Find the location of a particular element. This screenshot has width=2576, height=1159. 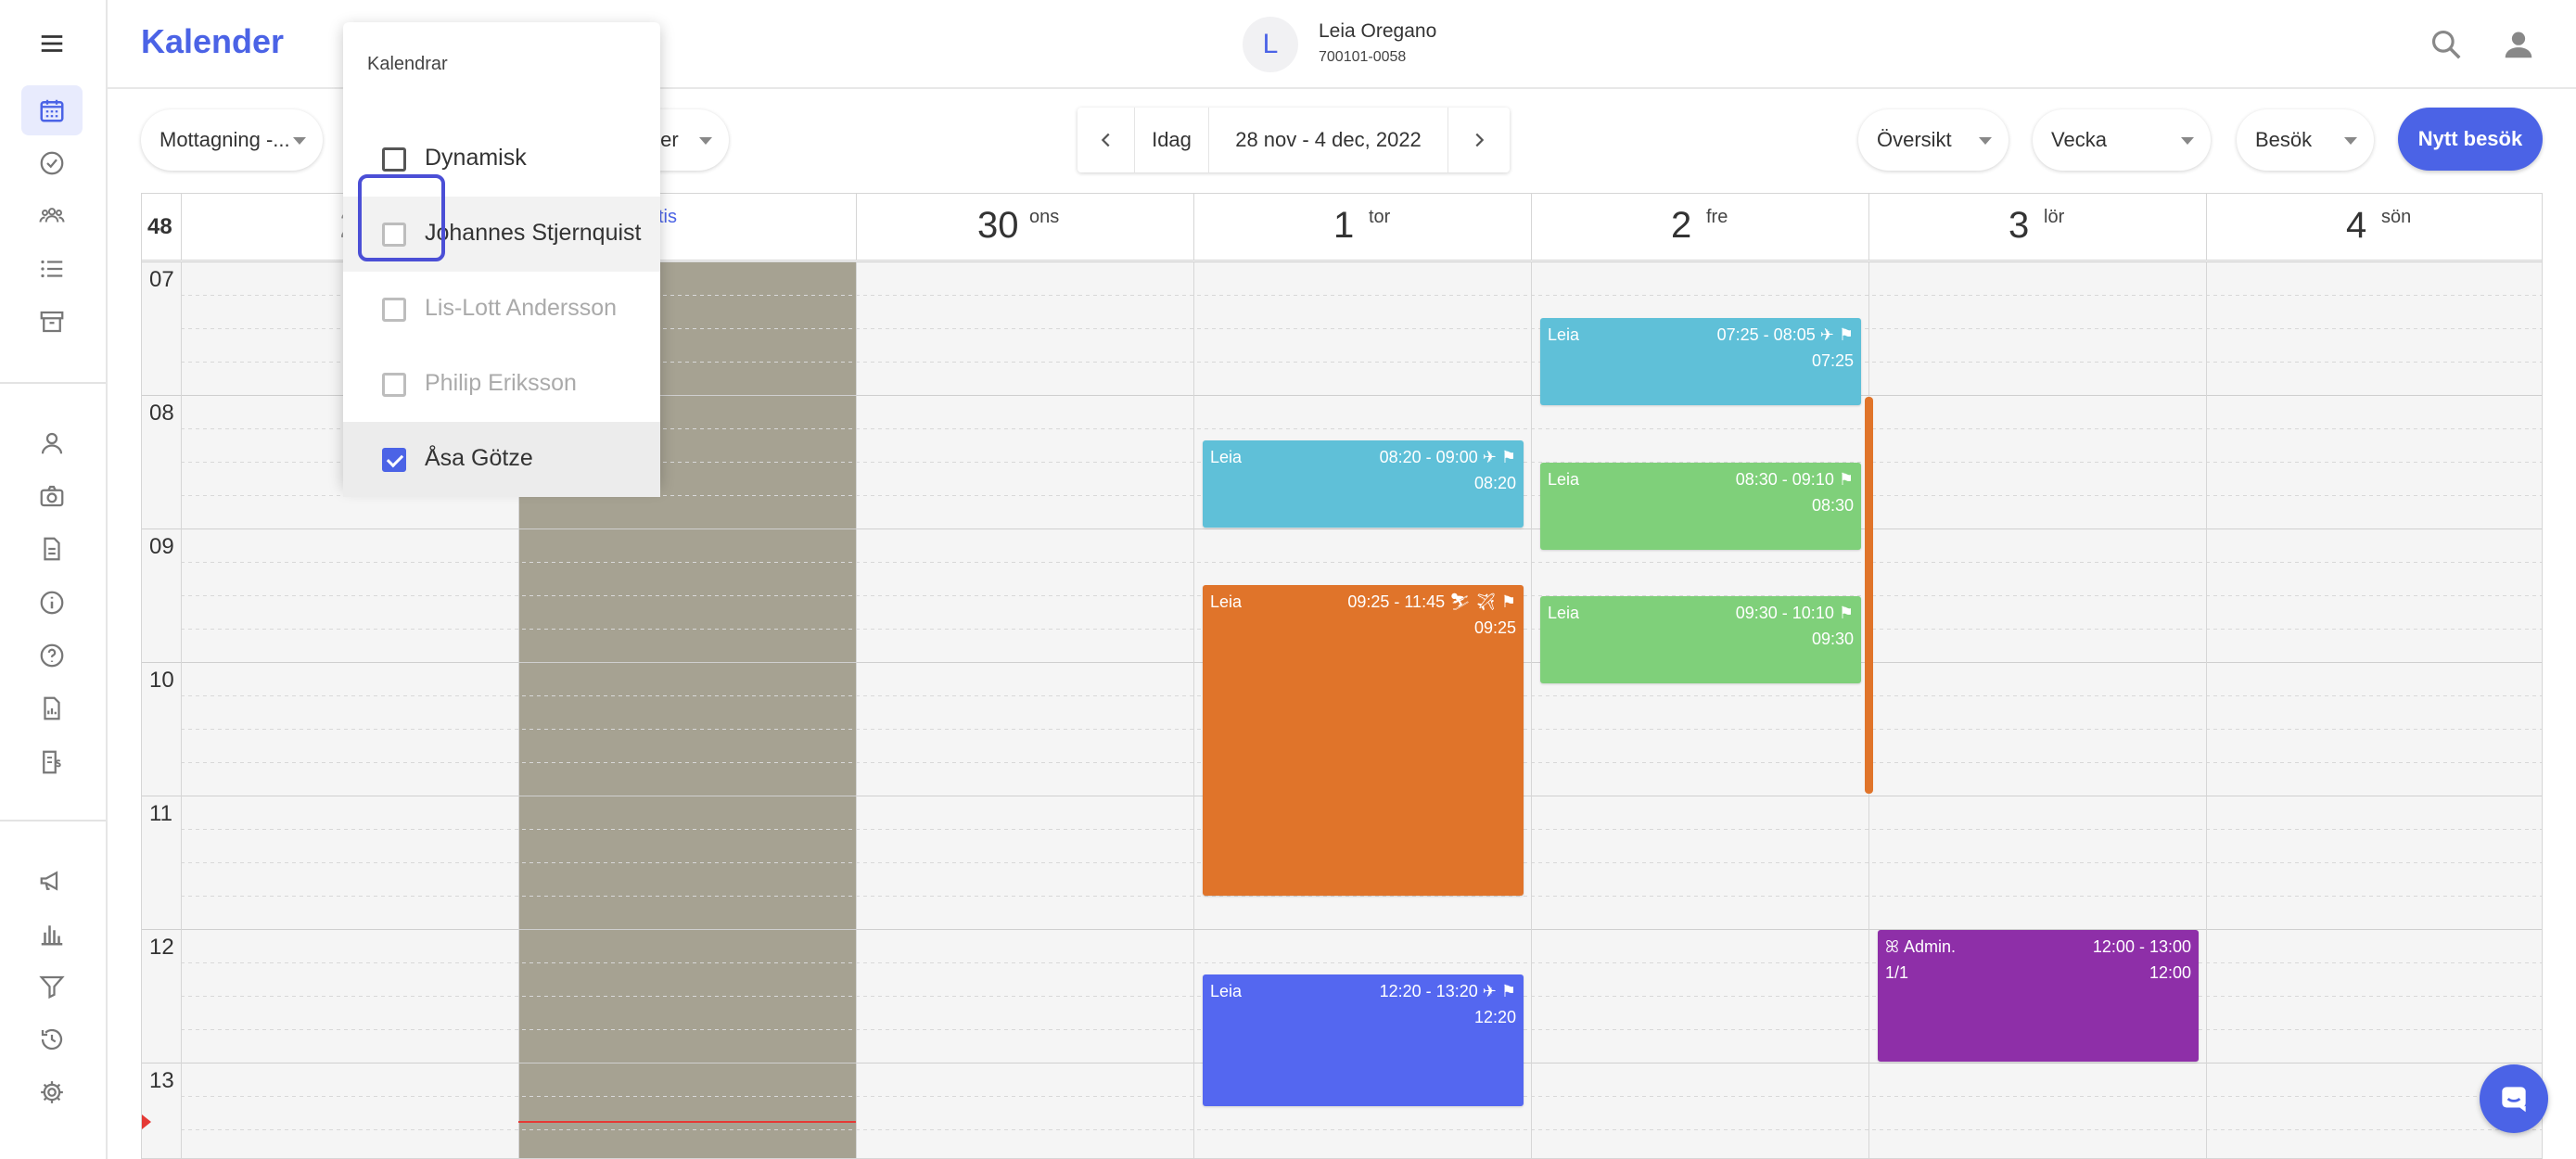

chat-button is located at coordinates (2514, 1098).